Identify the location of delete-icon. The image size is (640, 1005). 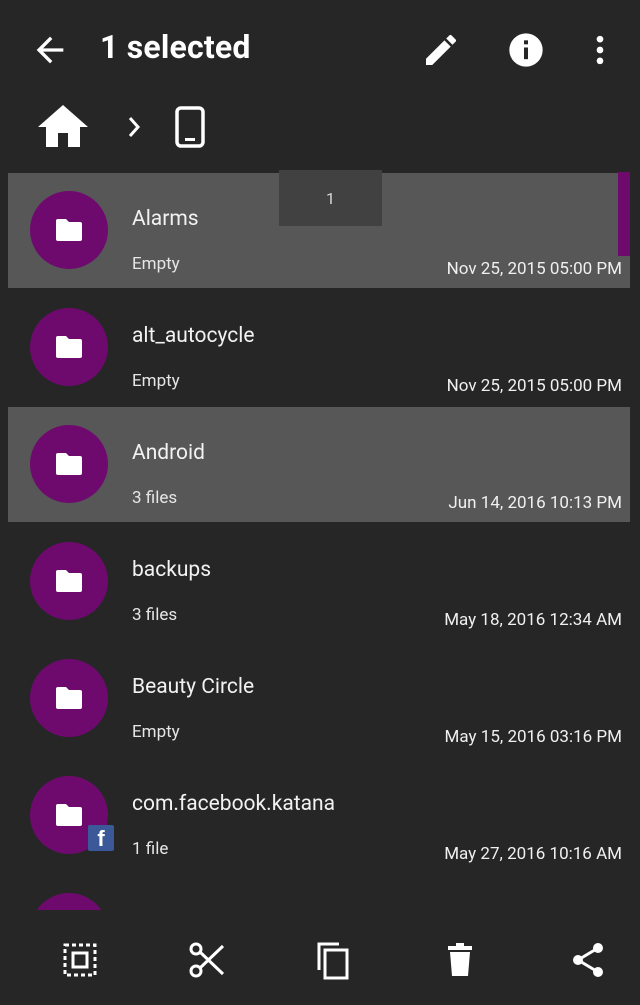
(460, 959).